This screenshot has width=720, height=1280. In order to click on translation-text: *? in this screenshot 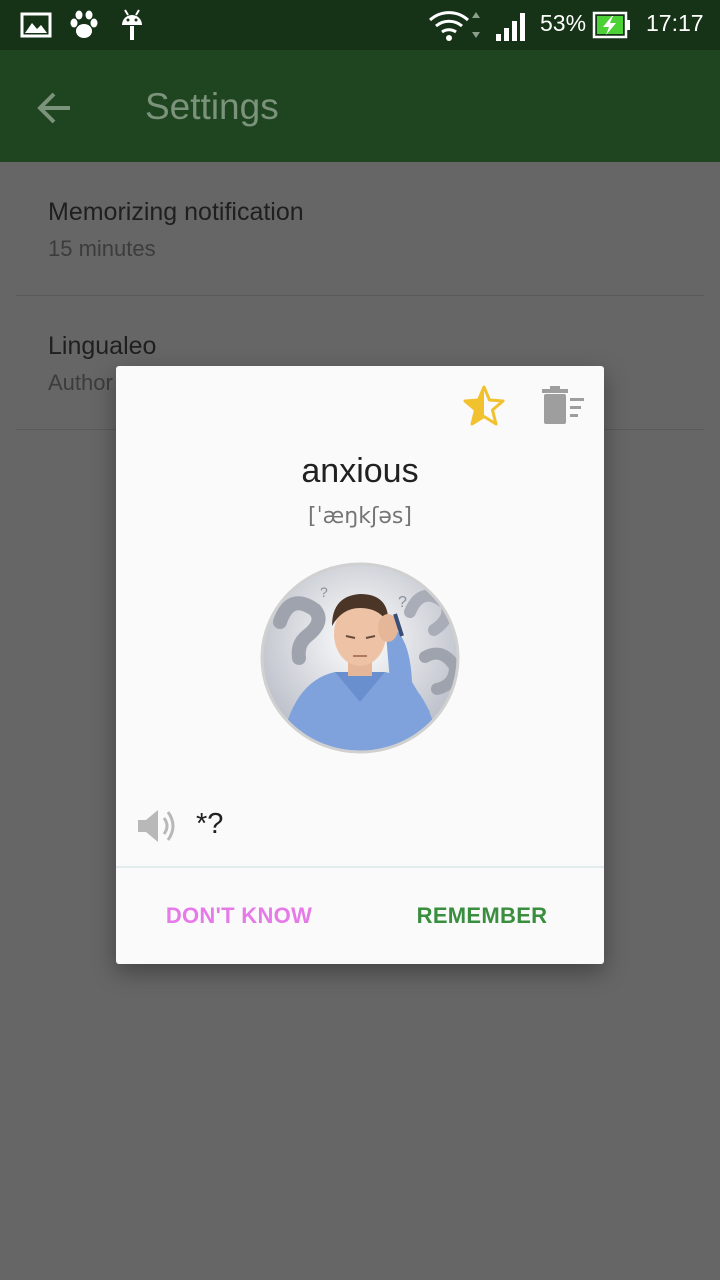, I will do `click(210, 824)`.